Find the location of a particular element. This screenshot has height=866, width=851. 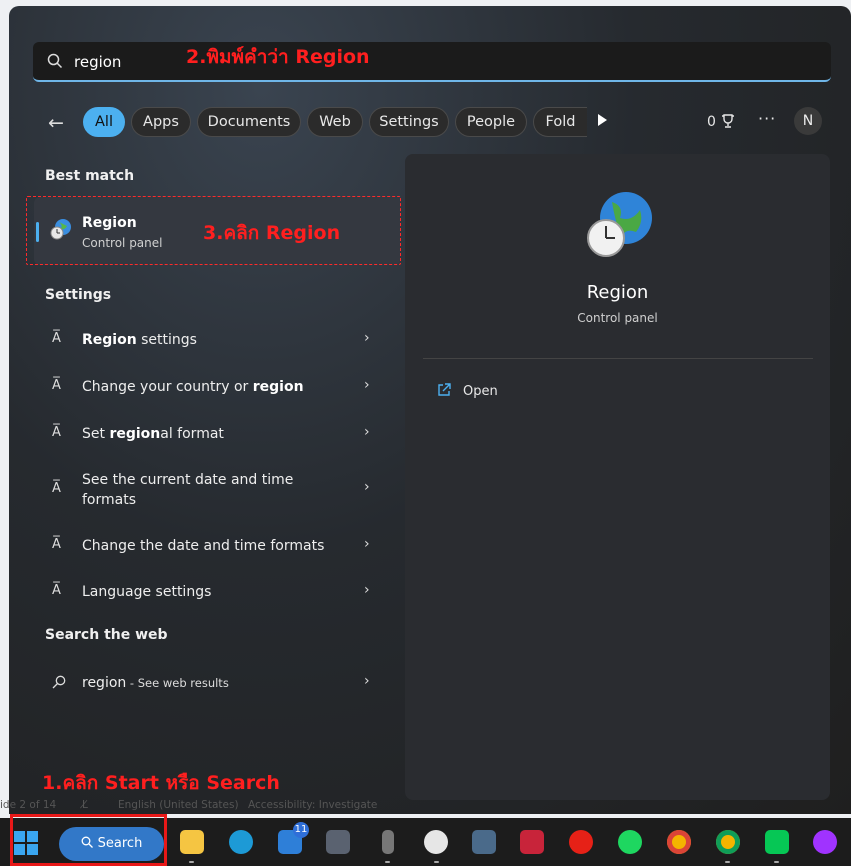

settings-item-change-date-time: A̅ Change the date and time formats › is located at coordinates (206, 545).